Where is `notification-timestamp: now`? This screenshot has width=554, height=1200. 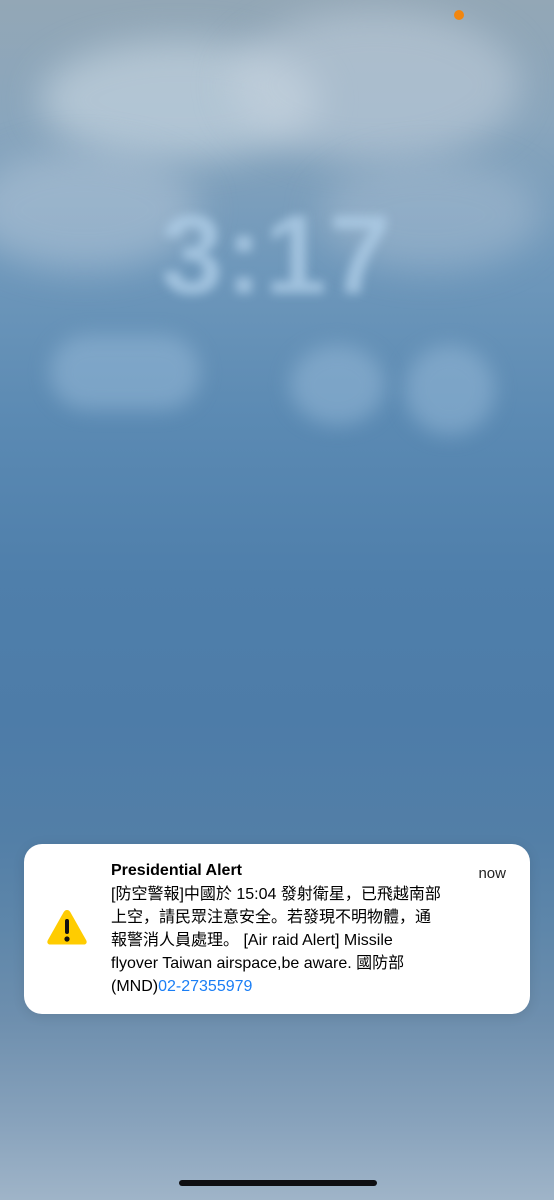
notification-timestamp: now is located at coordinates (492, 873).